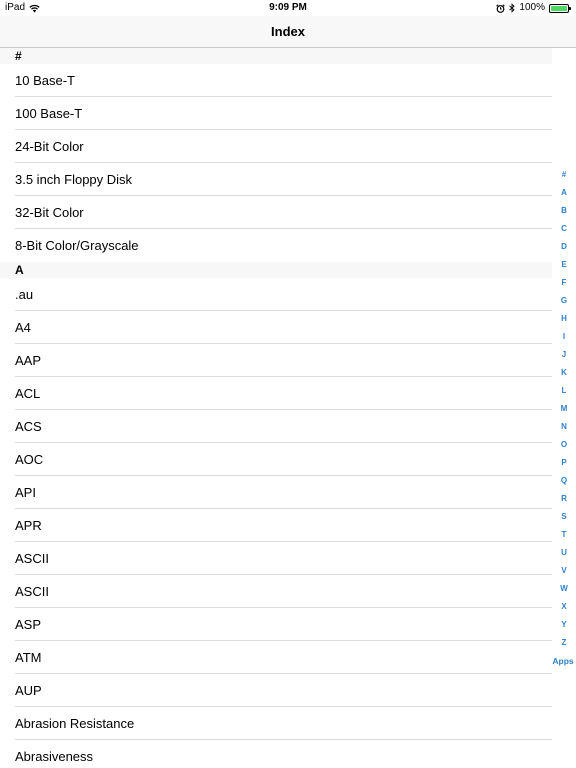 The width and height of the screenshot is (576, 768). What do you see at coordinates (276, 657) in the screenshot?
I see `list-item: ATM` at bounding box center [276, 657].